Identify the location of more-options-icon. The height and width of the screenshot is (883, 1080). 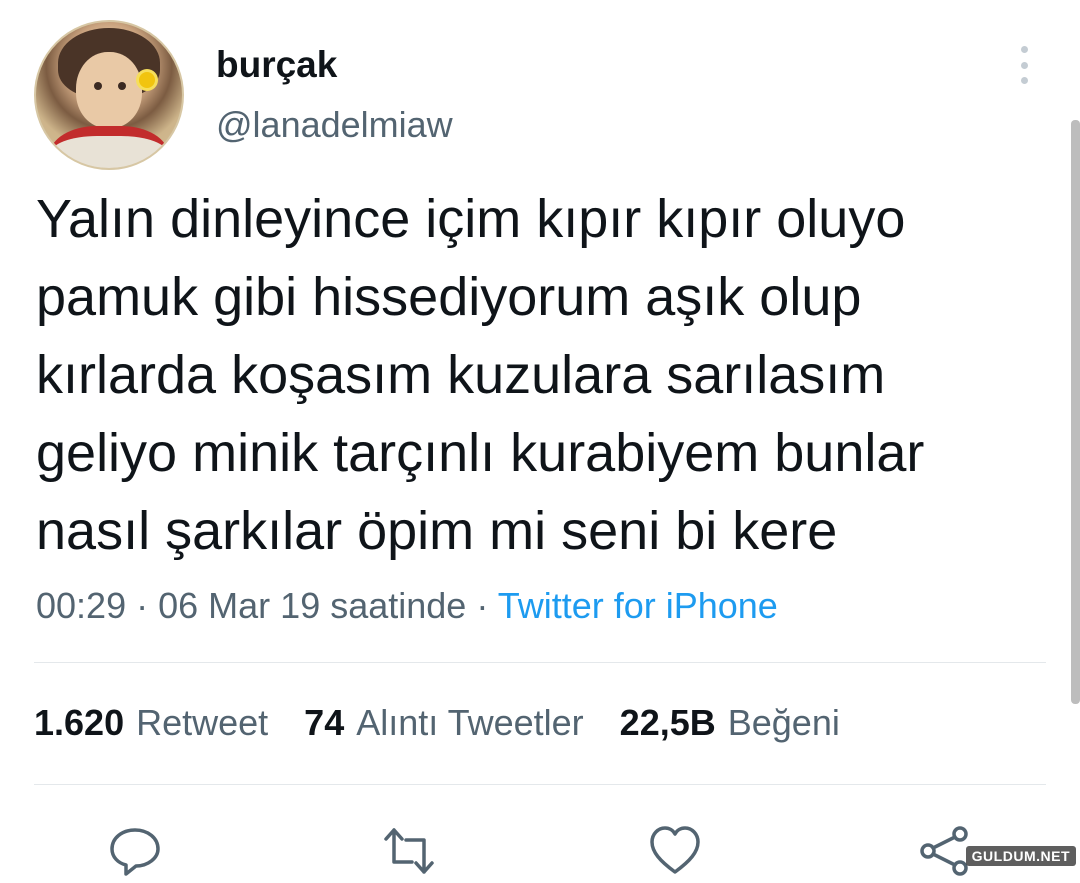
(1024, 65).